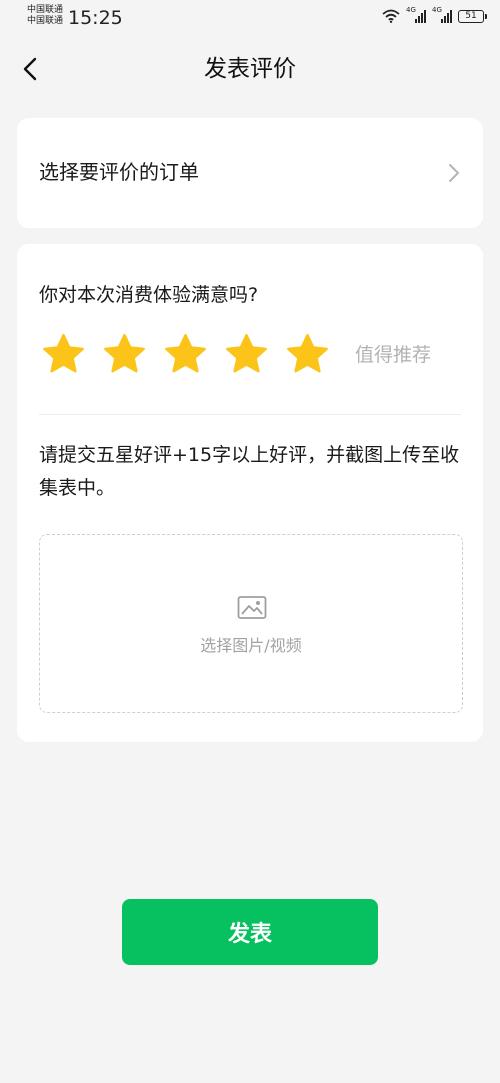 The width and height of the screenshot is (500, 1083). What do you see at coordinates (416, 14) in the screenshot?
I see `signal-icon-1: 4G` at bounding box center [416, 14].